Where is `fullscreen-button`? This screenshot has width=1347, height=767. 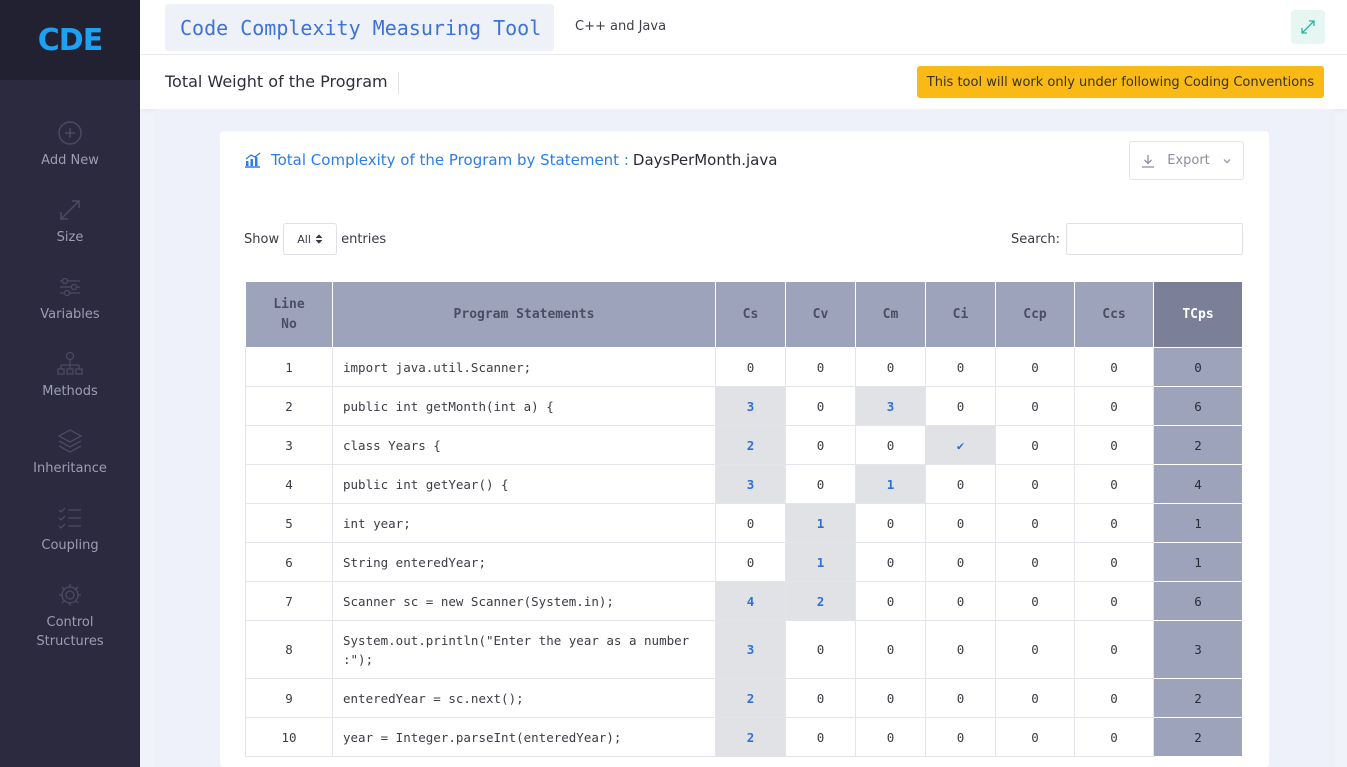
fullscreen-button is located at coordinates (1308, 27).